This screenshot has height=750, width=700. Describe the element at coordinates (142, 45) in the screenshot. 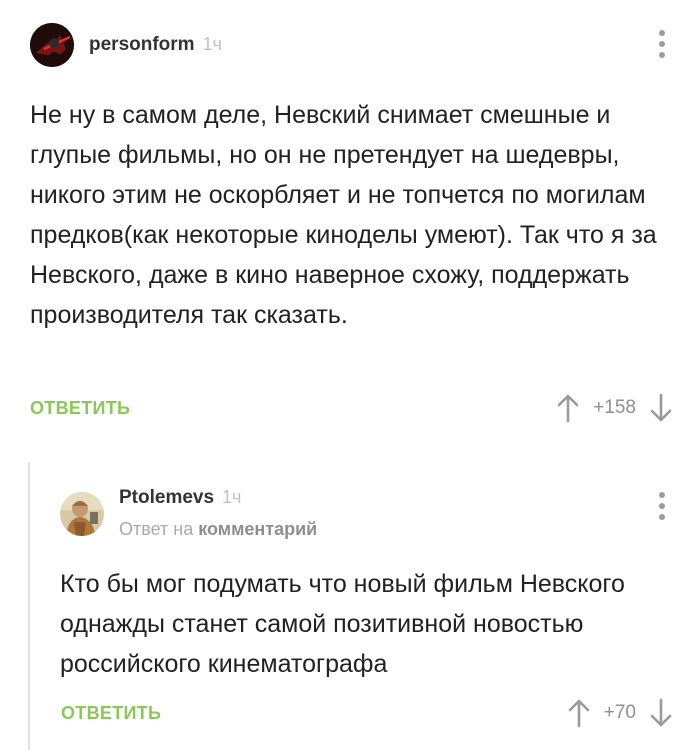

I see `username: personform` at that location.